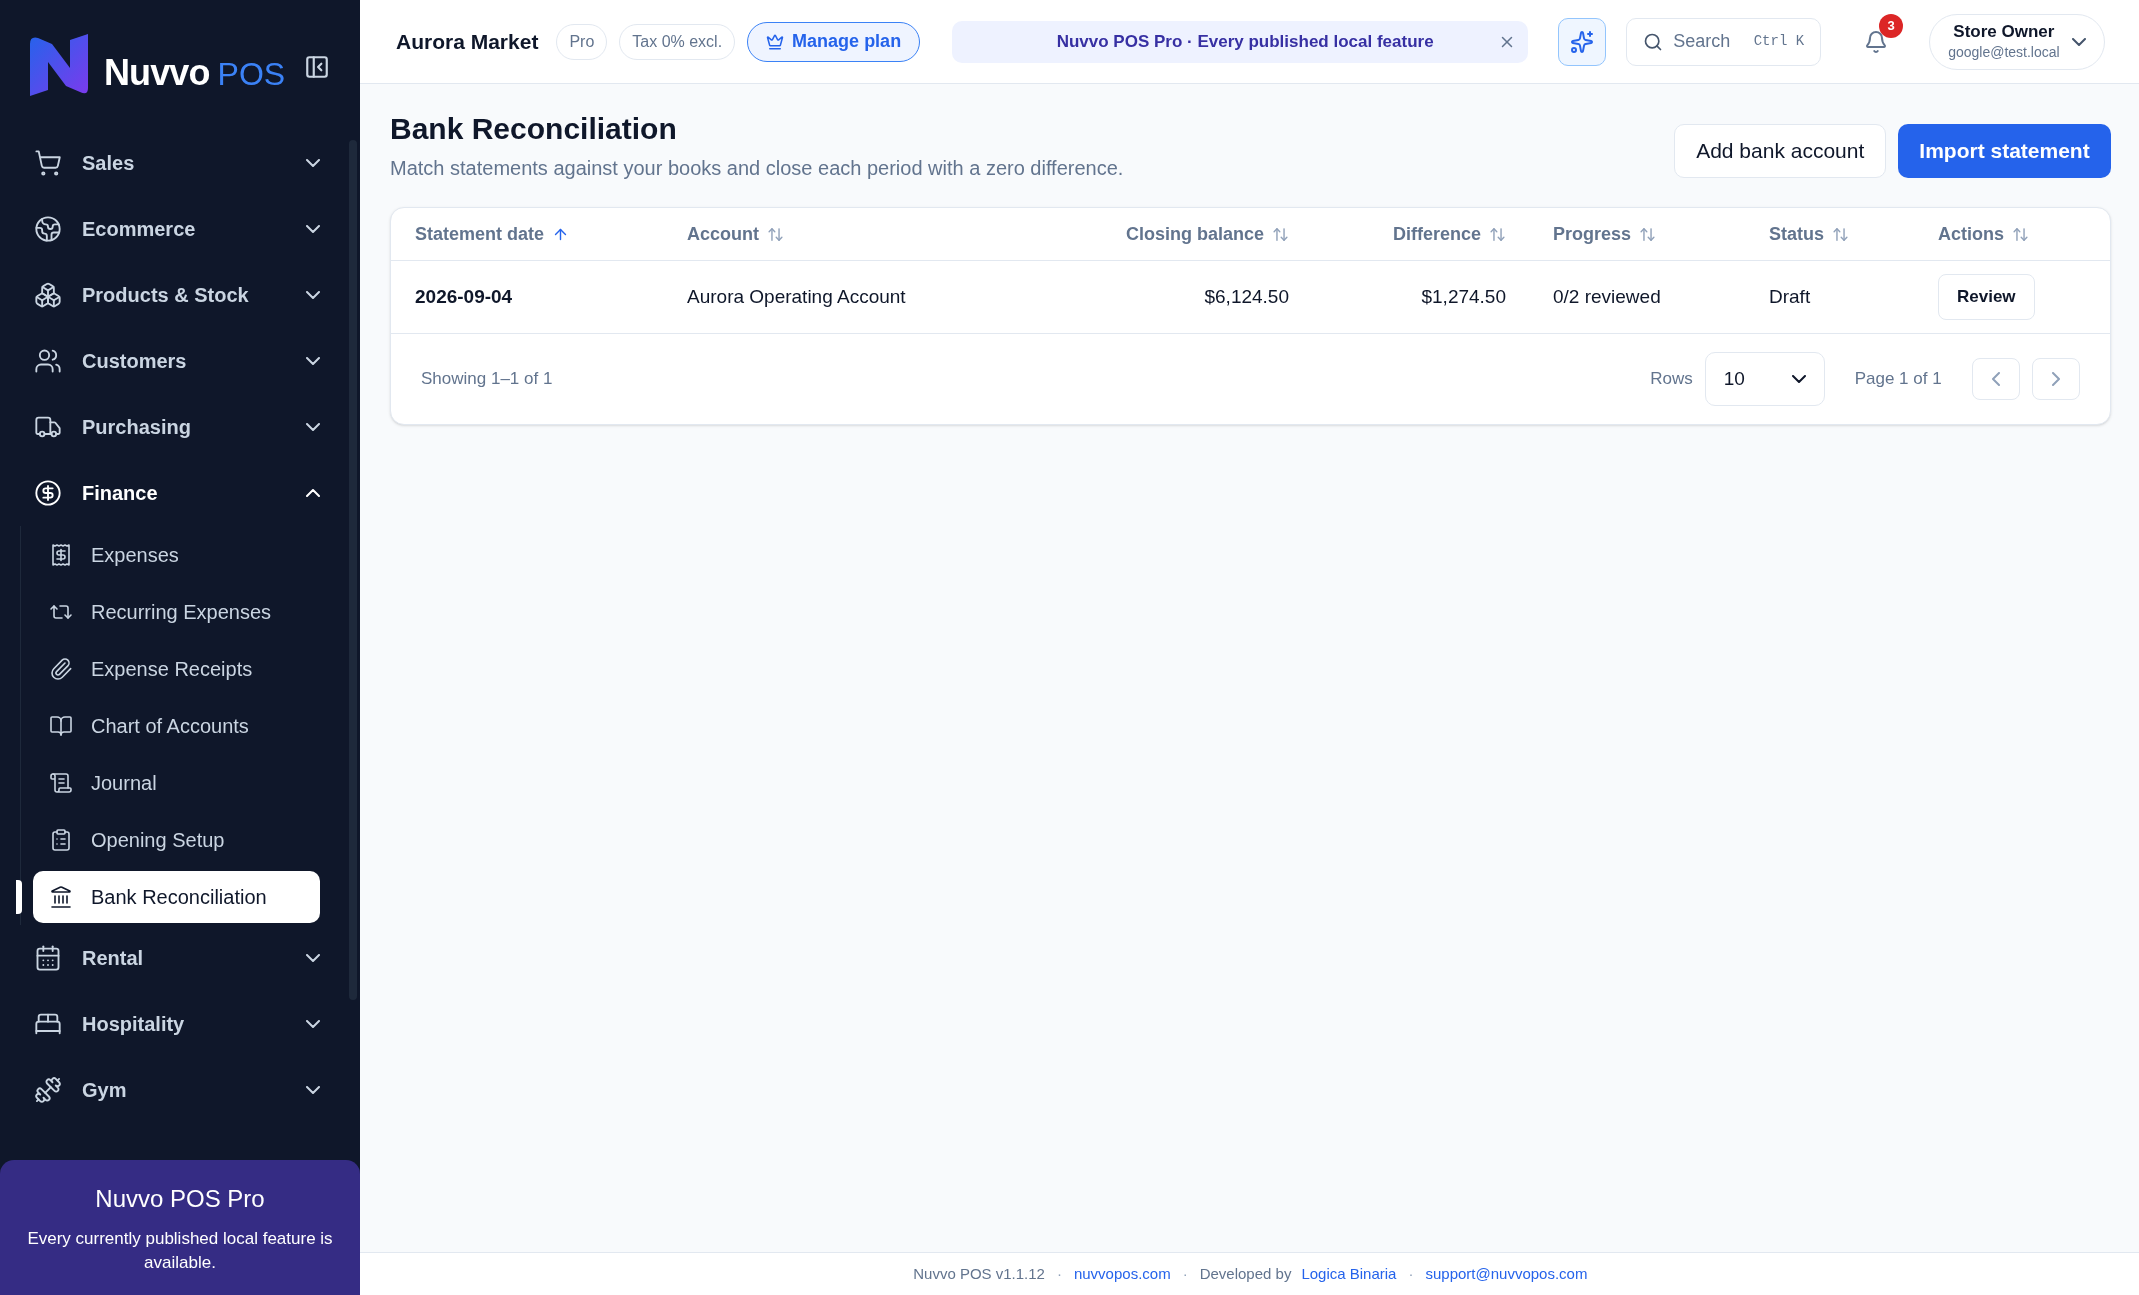 Image resolution: width=2139 pixels, height=1295 pixels. What do you see at coordinates (1653, 41) in the screenshot?
I see `search-icon` at bounding box center [1653, 41].